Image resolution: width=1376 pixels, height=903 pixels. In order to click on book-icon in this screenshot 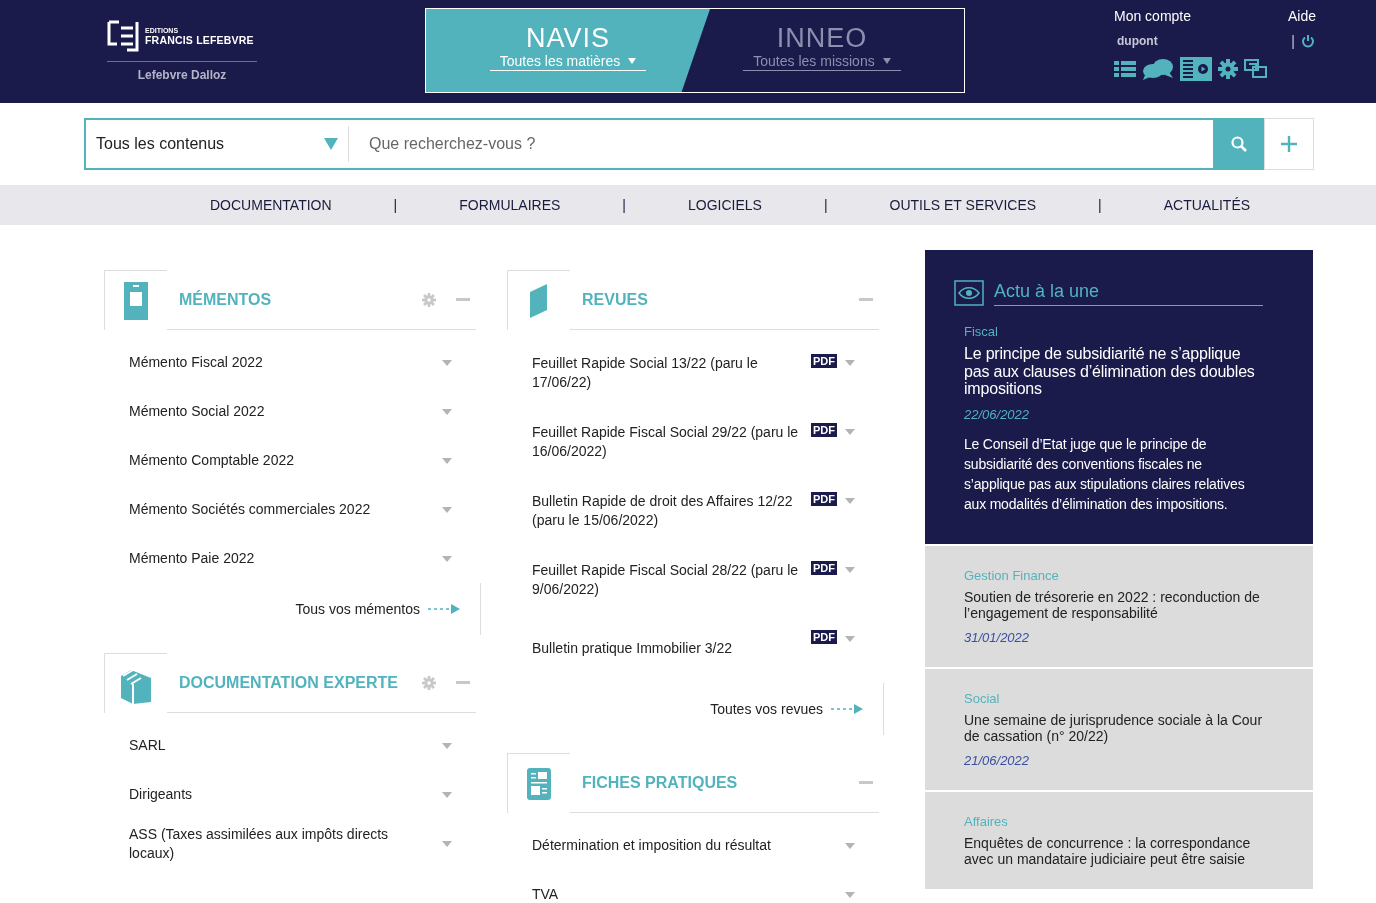, I will do `click(539, 300)`.